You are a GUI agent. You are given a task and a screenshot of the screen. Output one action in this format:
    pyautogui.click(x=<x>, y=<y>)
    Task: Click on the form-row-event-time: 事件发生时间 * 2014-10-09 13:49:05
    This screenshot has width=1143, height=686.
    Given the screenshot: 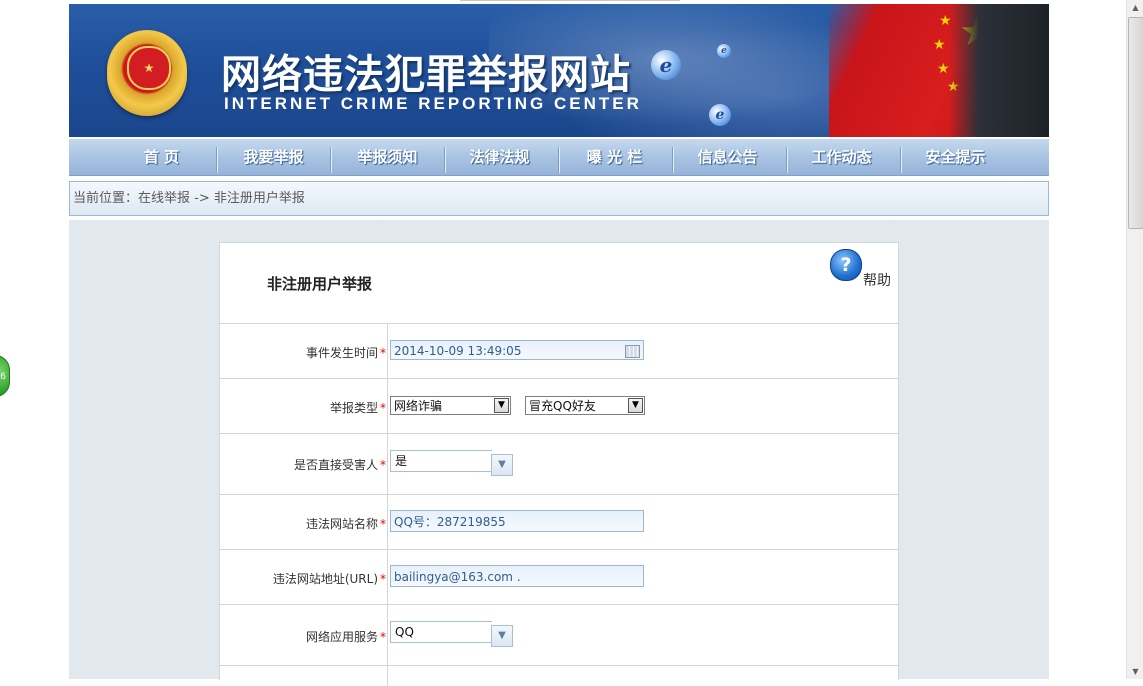 What is the action you would take?
    pyautogui.click(x=559, y=350)
    